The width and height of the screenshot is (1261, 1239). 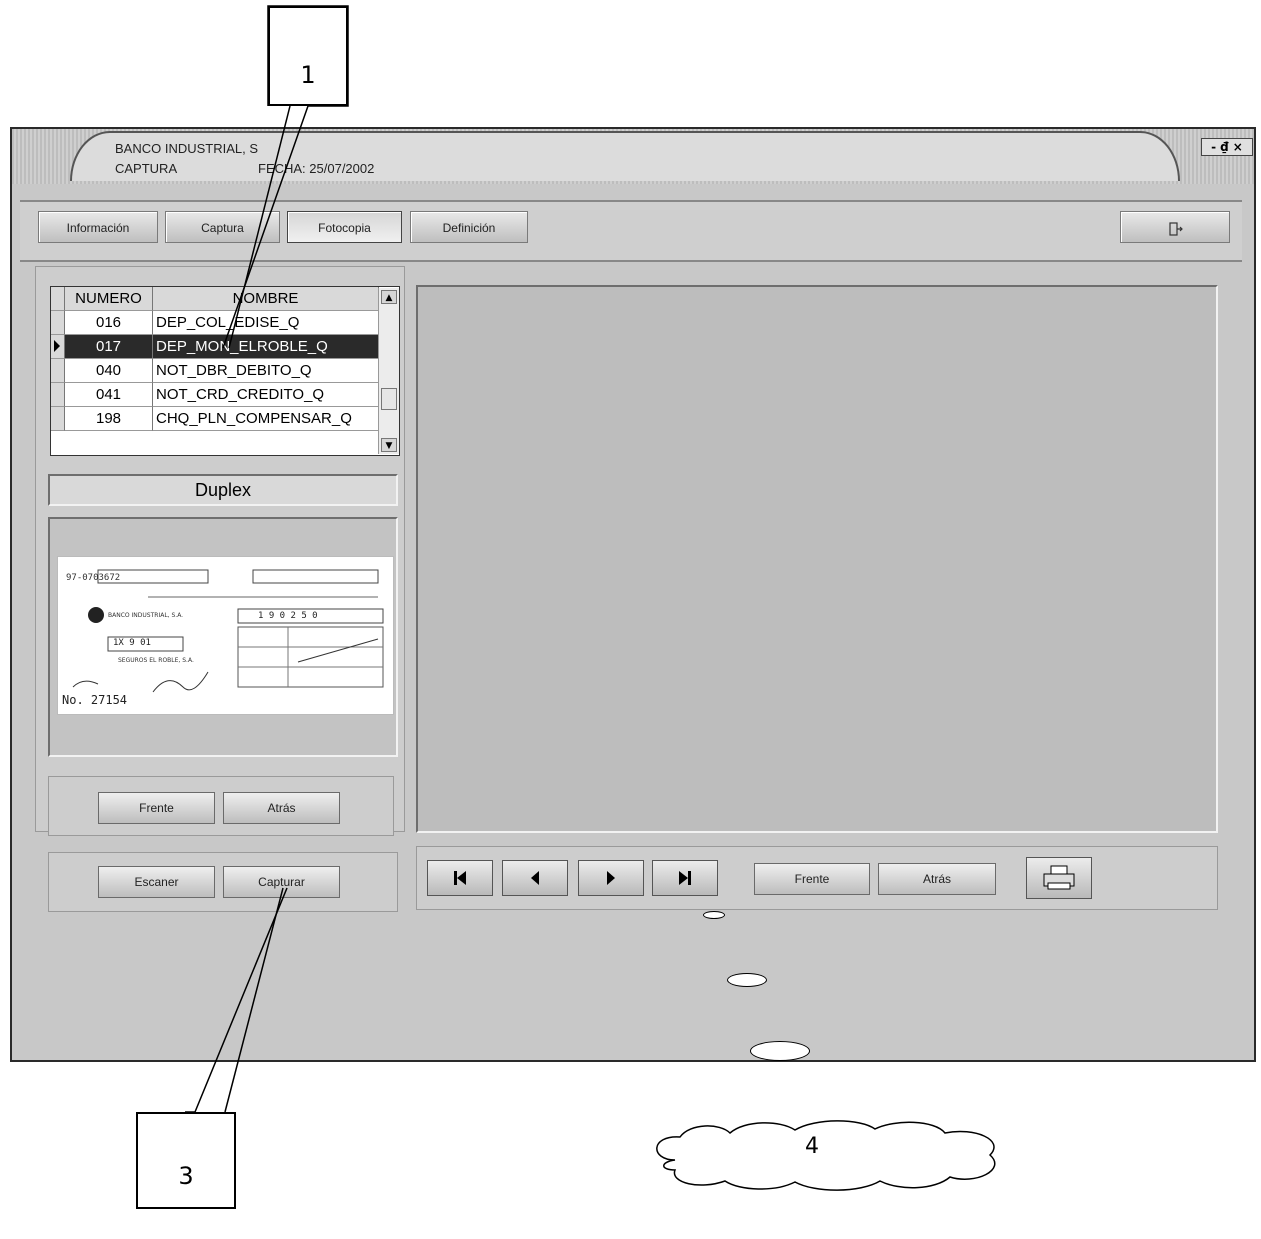 I want to click on callout-3: 3, so click(x=186, y=1160).